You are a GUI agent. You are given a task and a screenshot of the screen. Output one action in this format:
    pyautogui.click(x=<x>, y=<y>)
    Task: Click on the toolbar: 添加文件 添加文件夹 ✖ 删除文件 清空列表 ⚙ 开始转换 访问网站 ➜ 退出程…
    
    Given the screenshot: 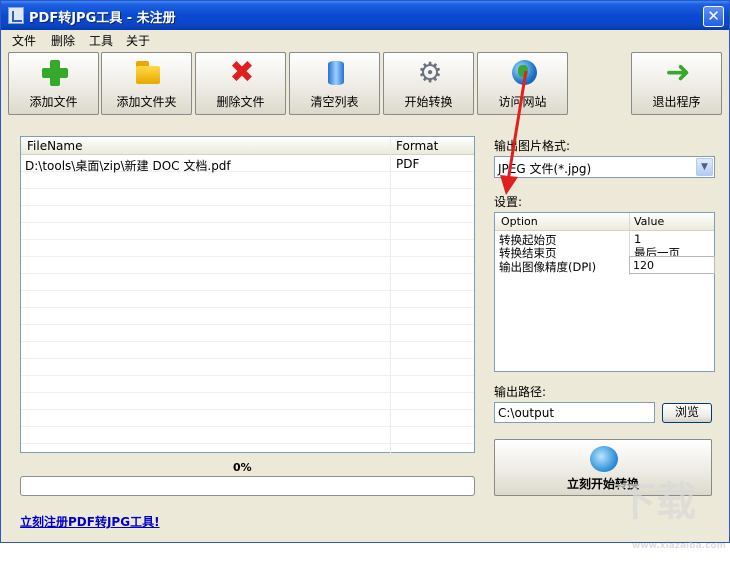 What is the action you would take?
    pyautogui.click(x=365, y=85)
    